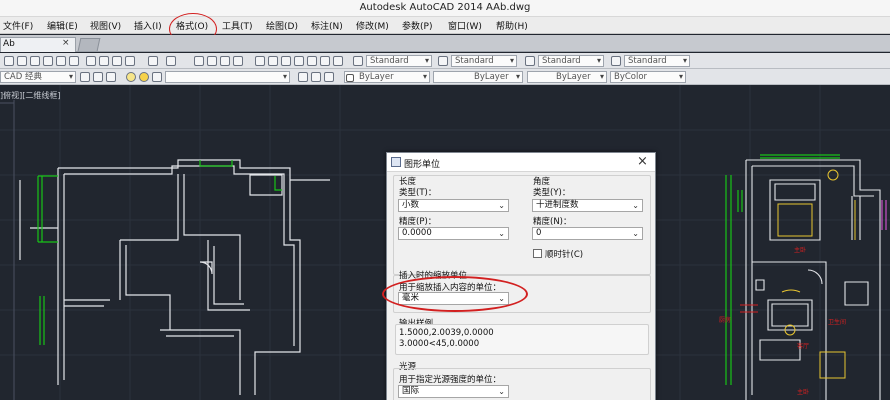  I want to click on sun-freeze-icon, so click(144, 77).